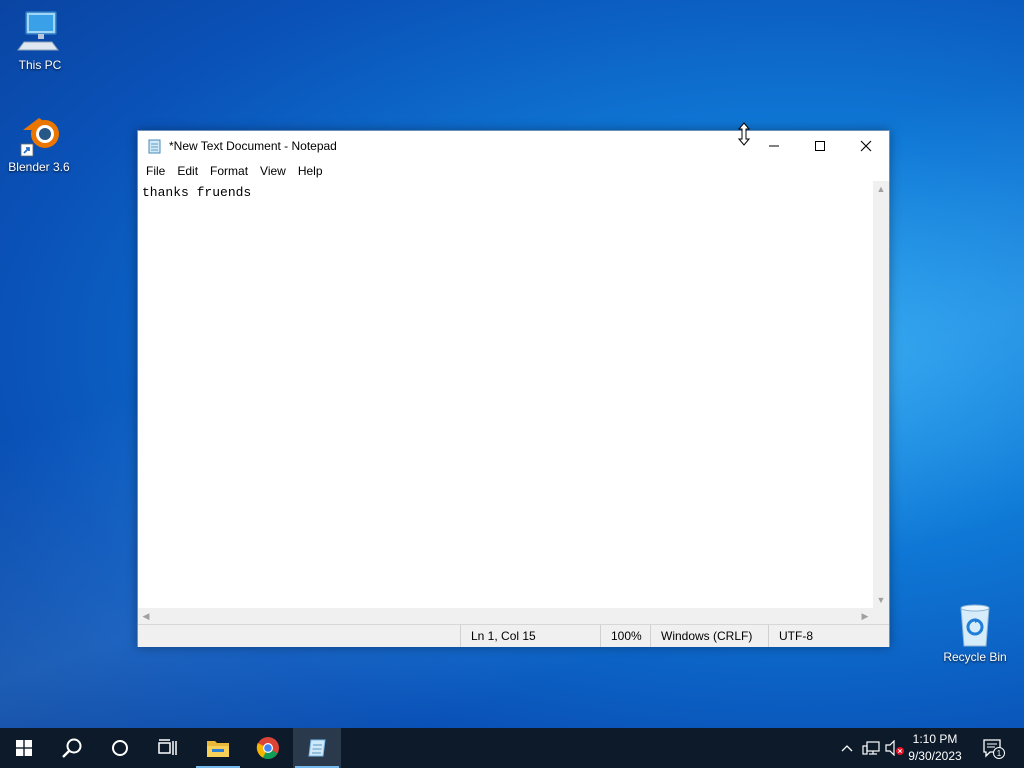 This screenshot has height=768, width=1024. Describe the element at coordinates (187, 171) in the screenshot. I see `menu-edit: Edit` at that location.